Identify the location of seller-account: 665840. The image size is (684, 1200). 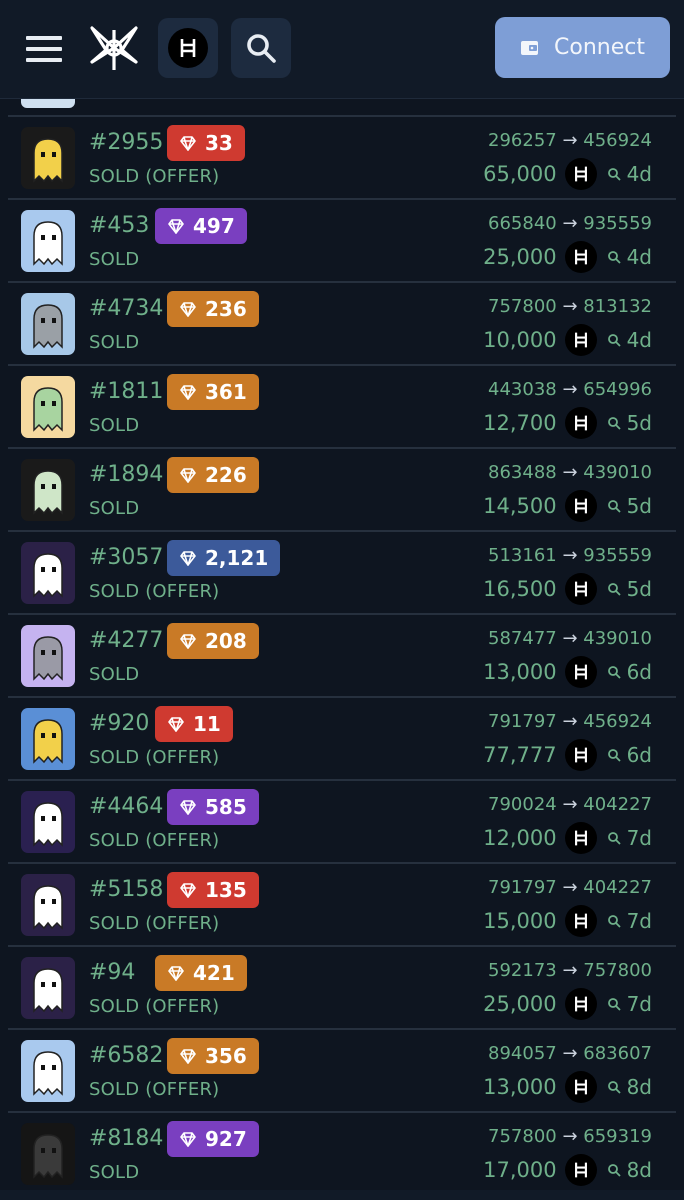
(522, 223).